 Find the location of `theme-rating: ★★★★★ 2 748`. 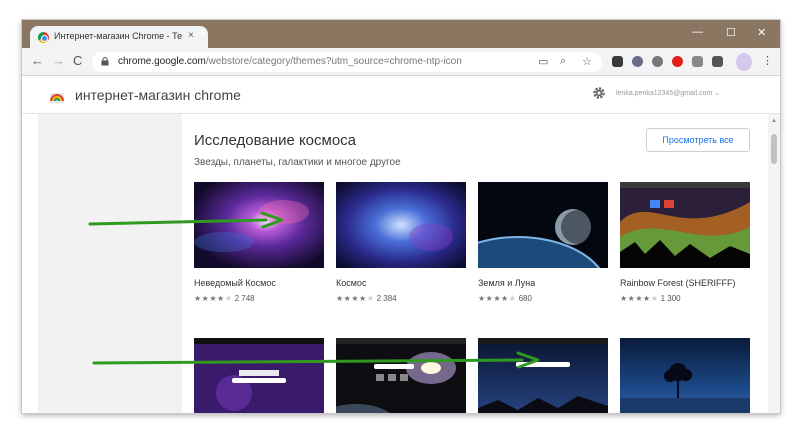

theme-rating: ★★★★★ 2 748 is located at coordinates (224, 298).